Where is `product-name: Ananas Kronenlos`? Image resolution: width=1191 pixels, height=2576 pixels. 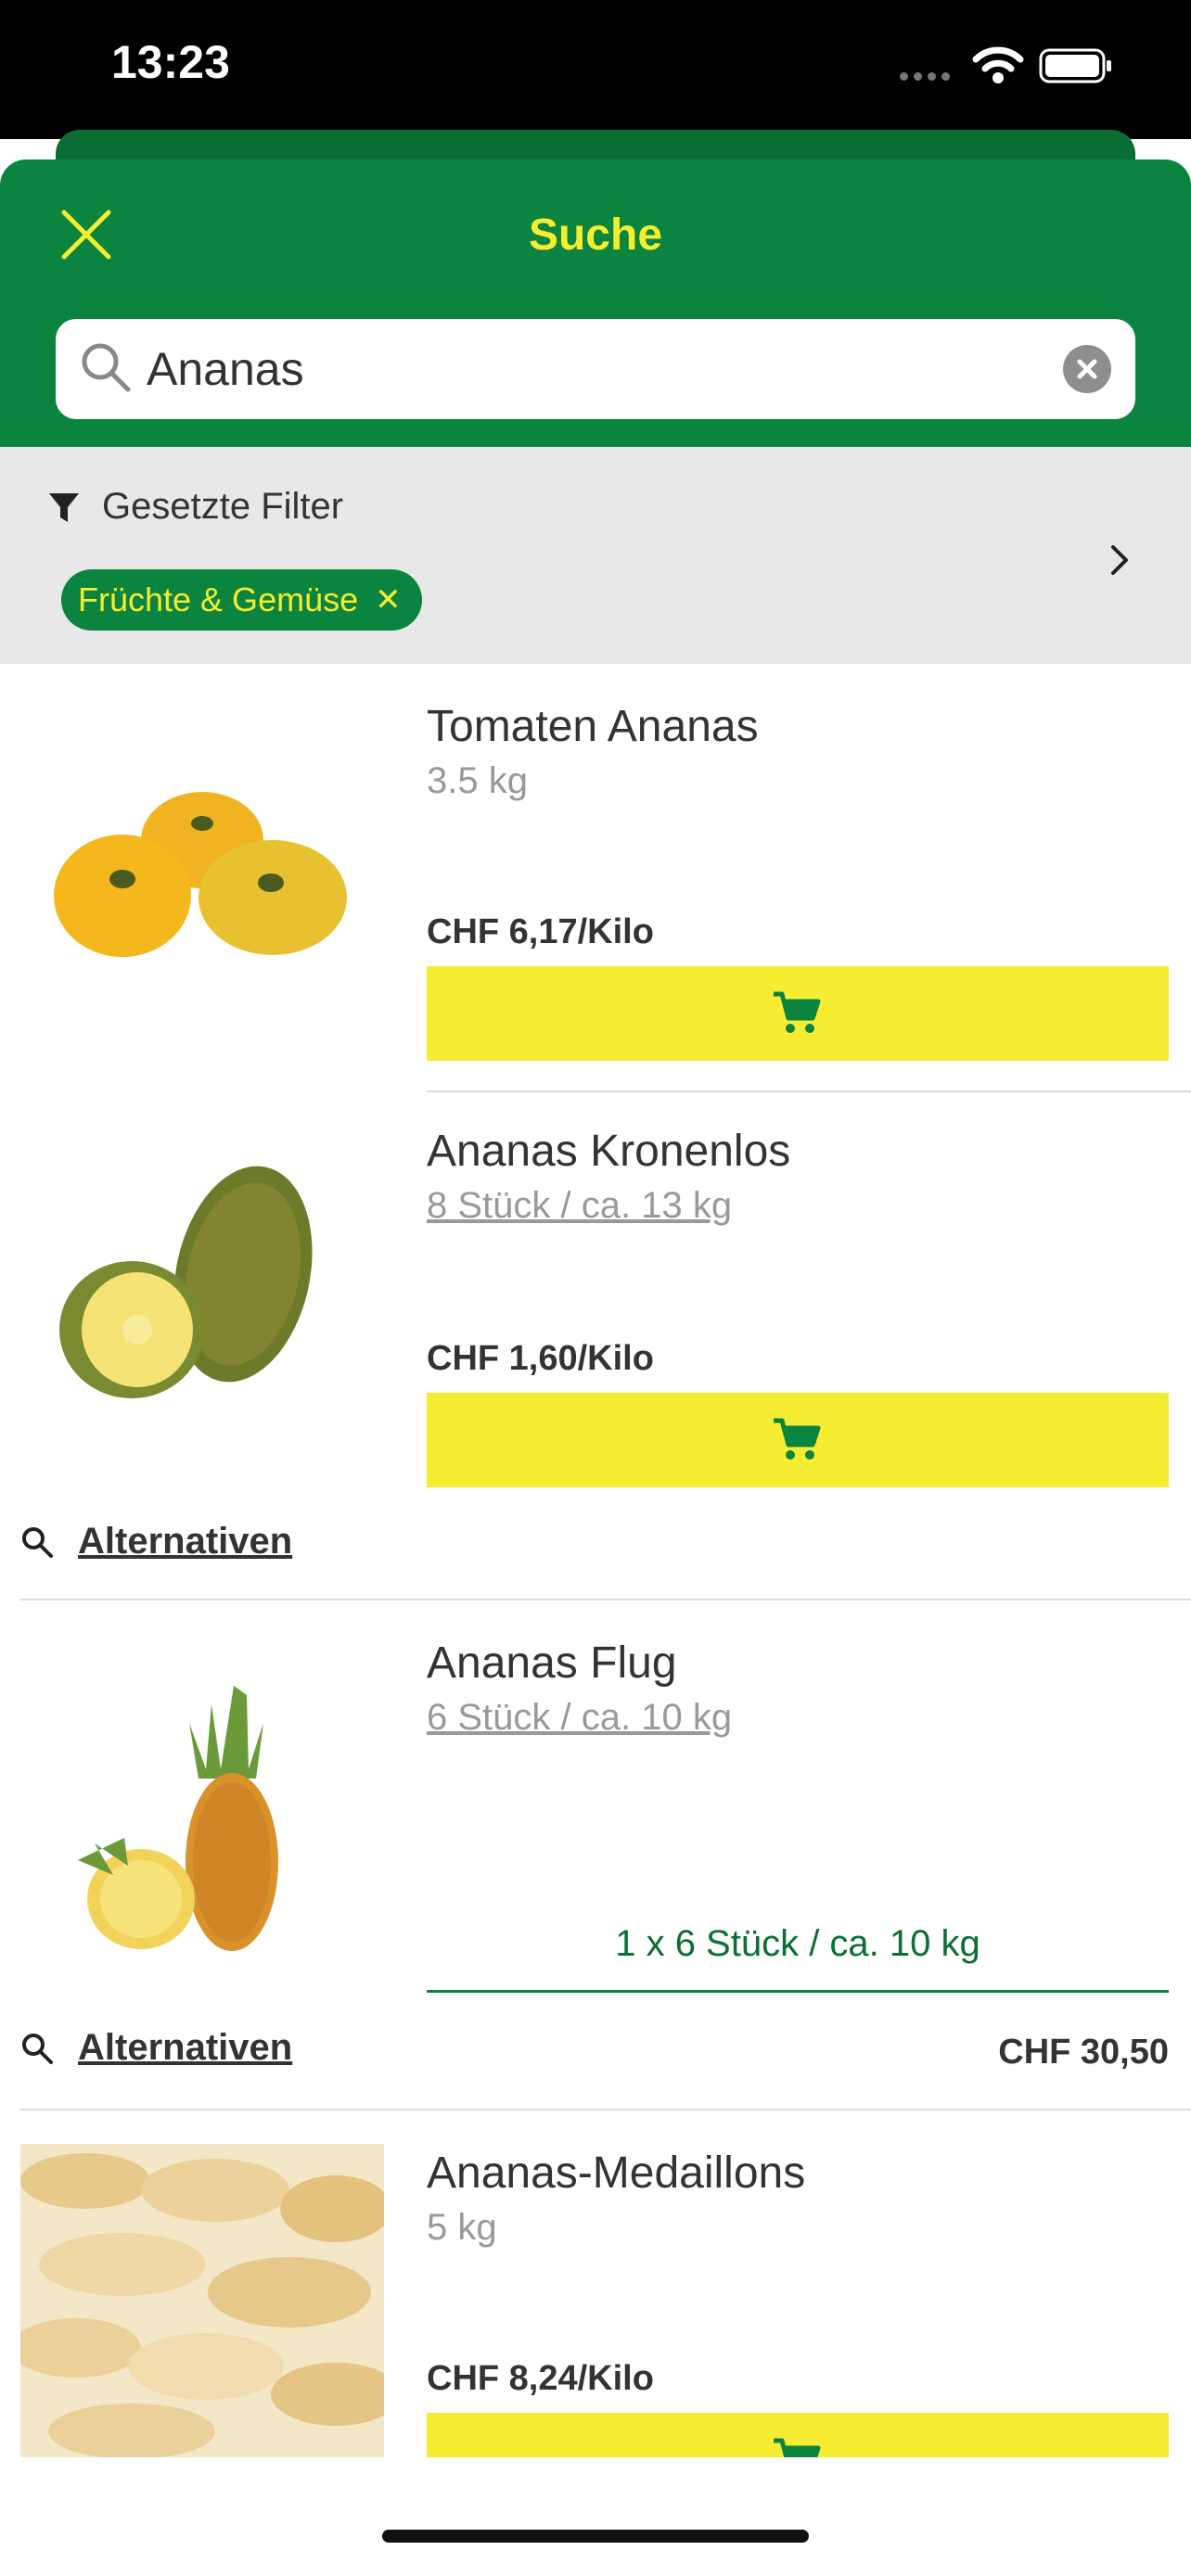 product-name: Ananas Kronenlos is located at coordinates (609, 1151).